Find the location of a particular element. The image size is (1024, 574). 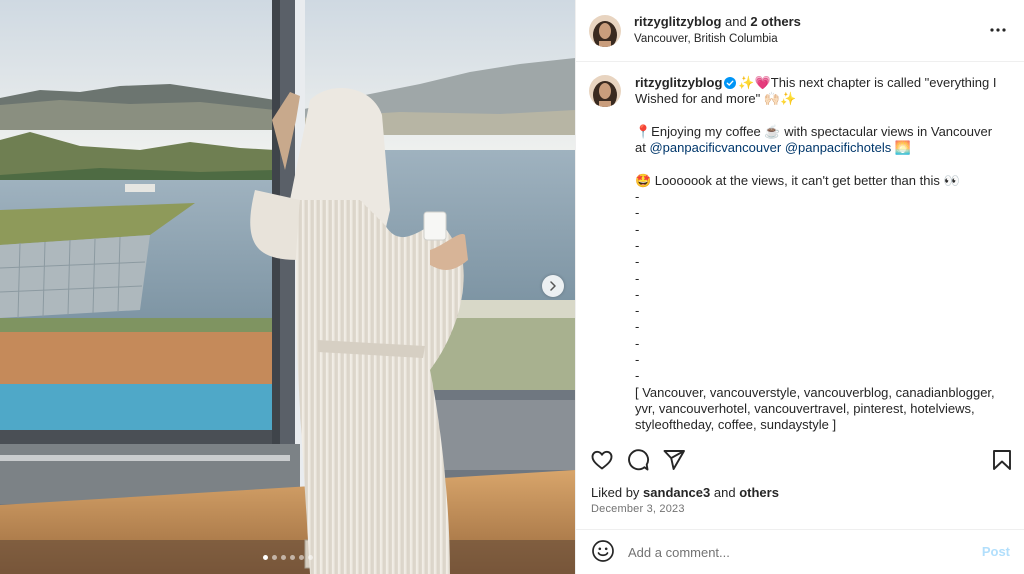

emoji-icon is located at coordinates (603, 550).